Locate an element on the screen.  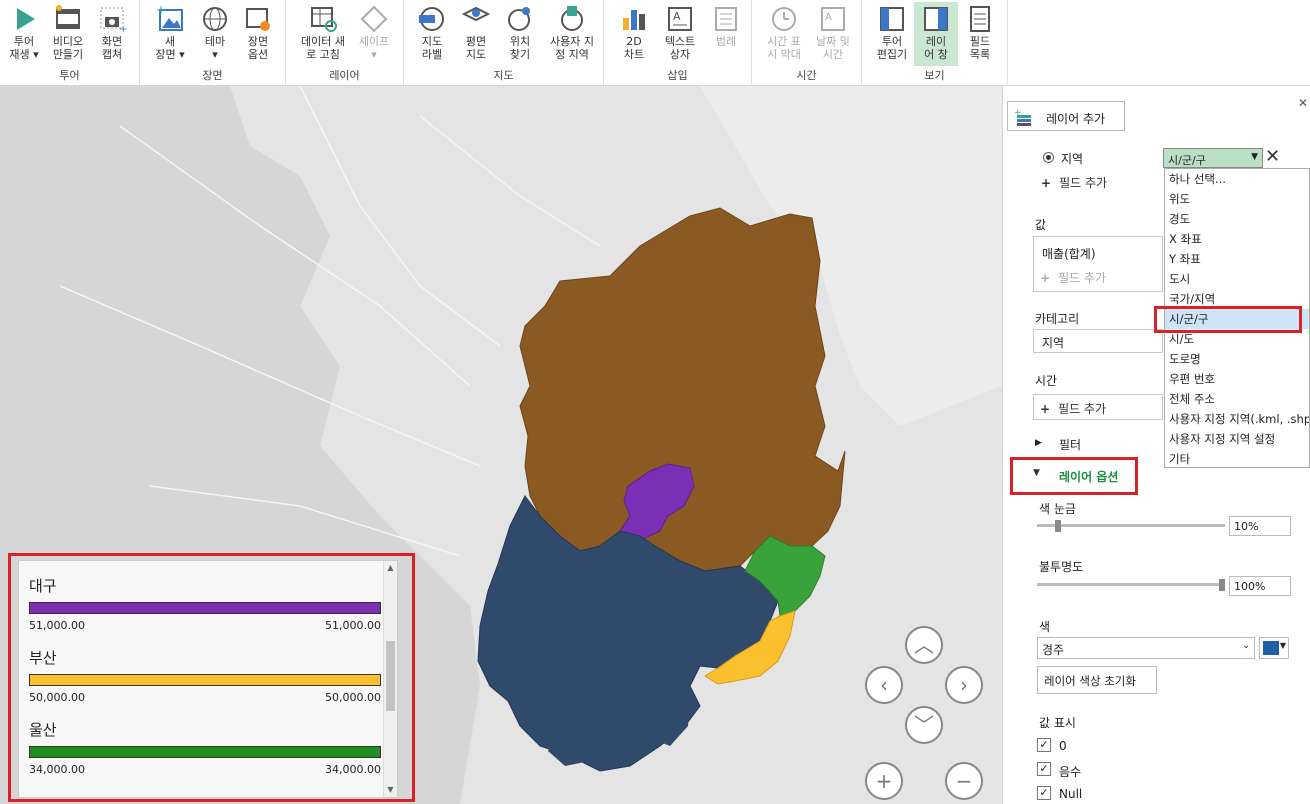
theme-button: 테마 ▾ is located at coordinates (215, 34).